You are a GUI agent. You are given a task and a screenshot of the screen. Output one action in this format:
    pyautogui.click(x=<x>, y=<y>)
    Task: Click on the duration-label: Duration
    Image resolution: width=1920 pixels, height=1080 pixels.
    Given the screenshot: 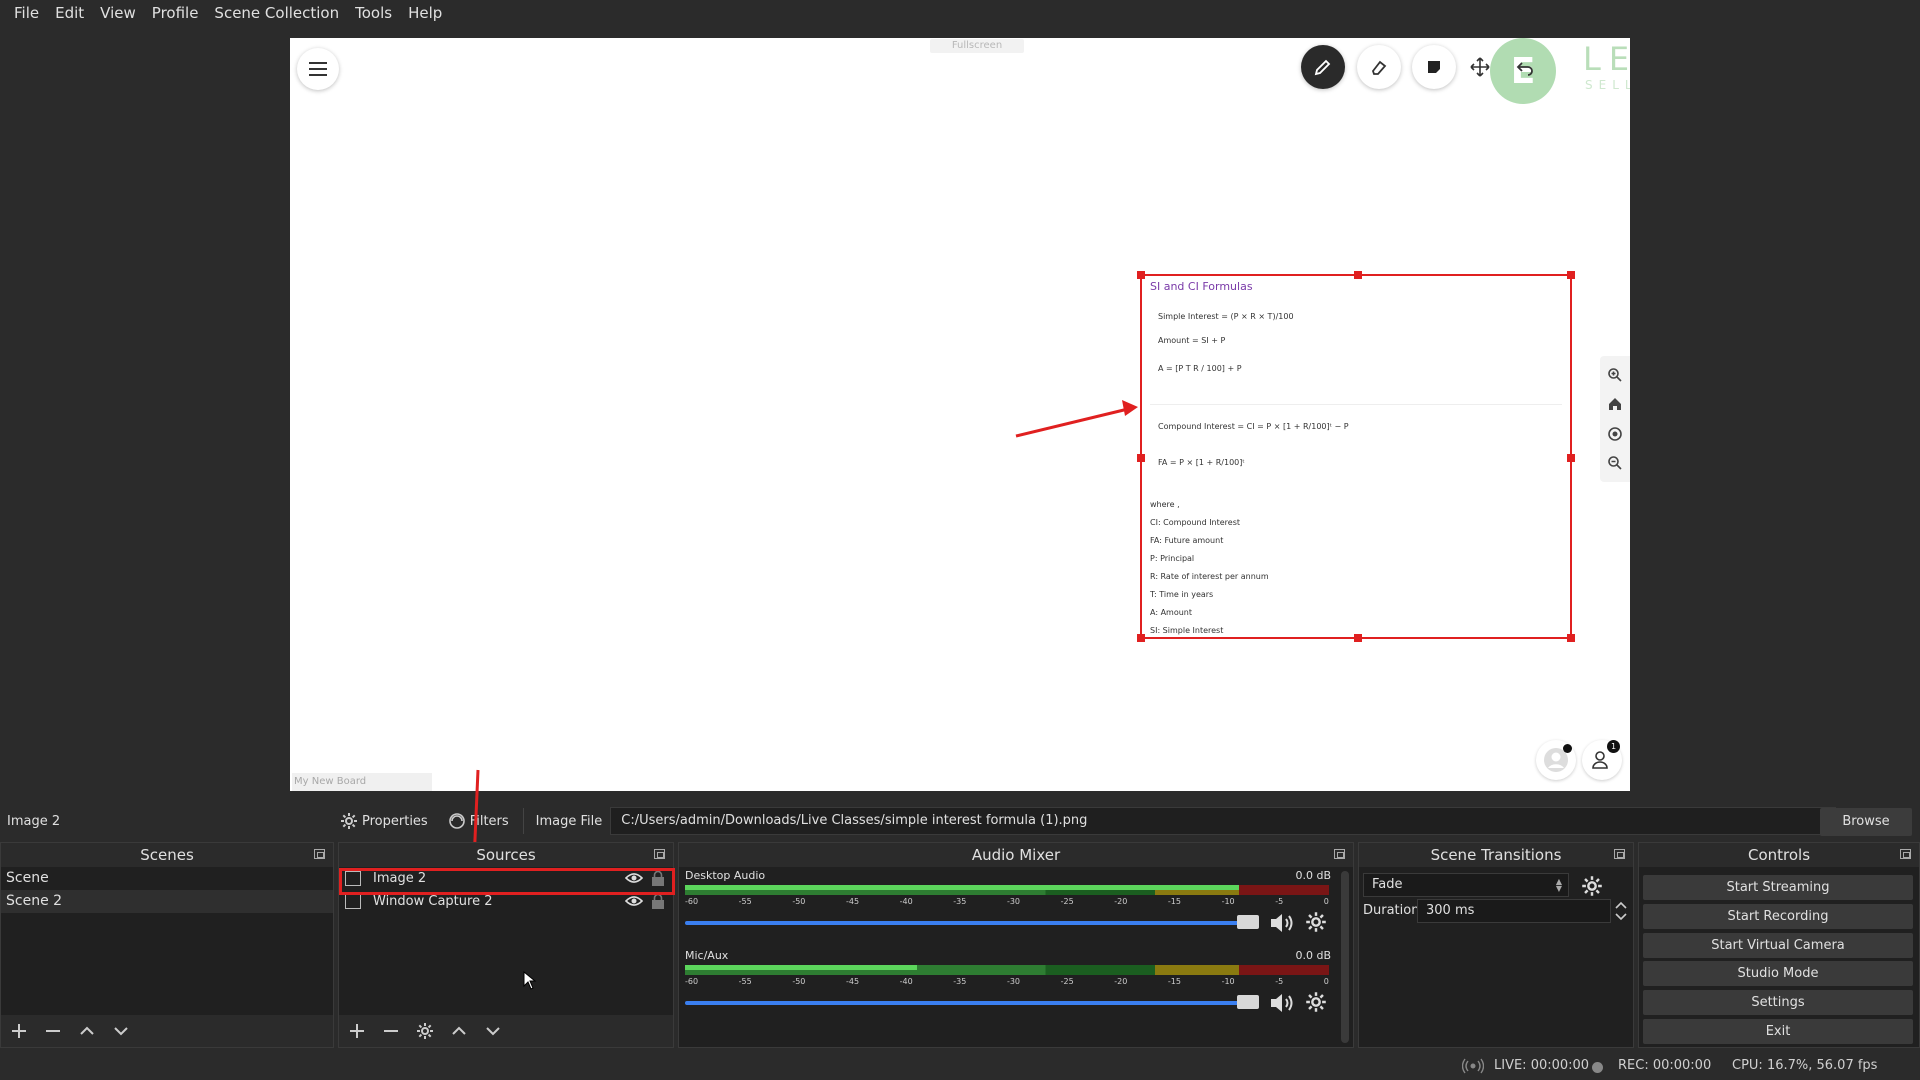 What is the action you would take?
    pyautogui.click(x=1391, y=910)
    